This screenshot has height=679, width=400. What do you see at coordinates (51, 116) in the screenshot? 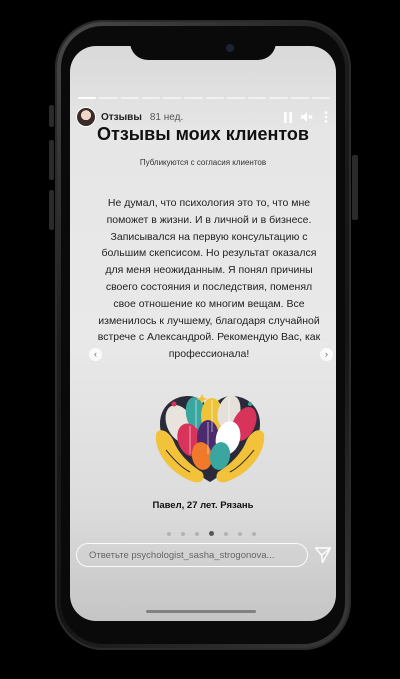
I see `mute-switch` at bounding box center [51, 116].